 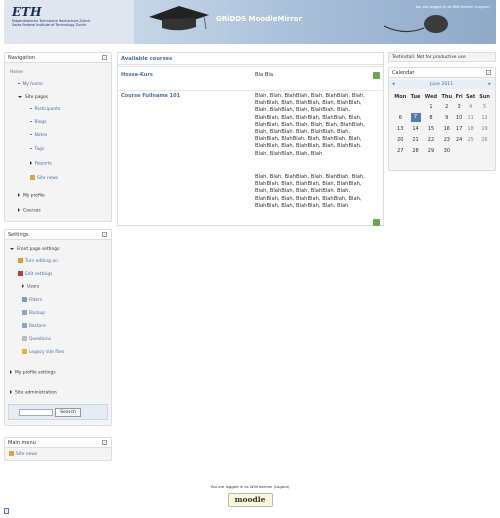 I want to click on calendar-today: 7, so click(x=415, y=117).